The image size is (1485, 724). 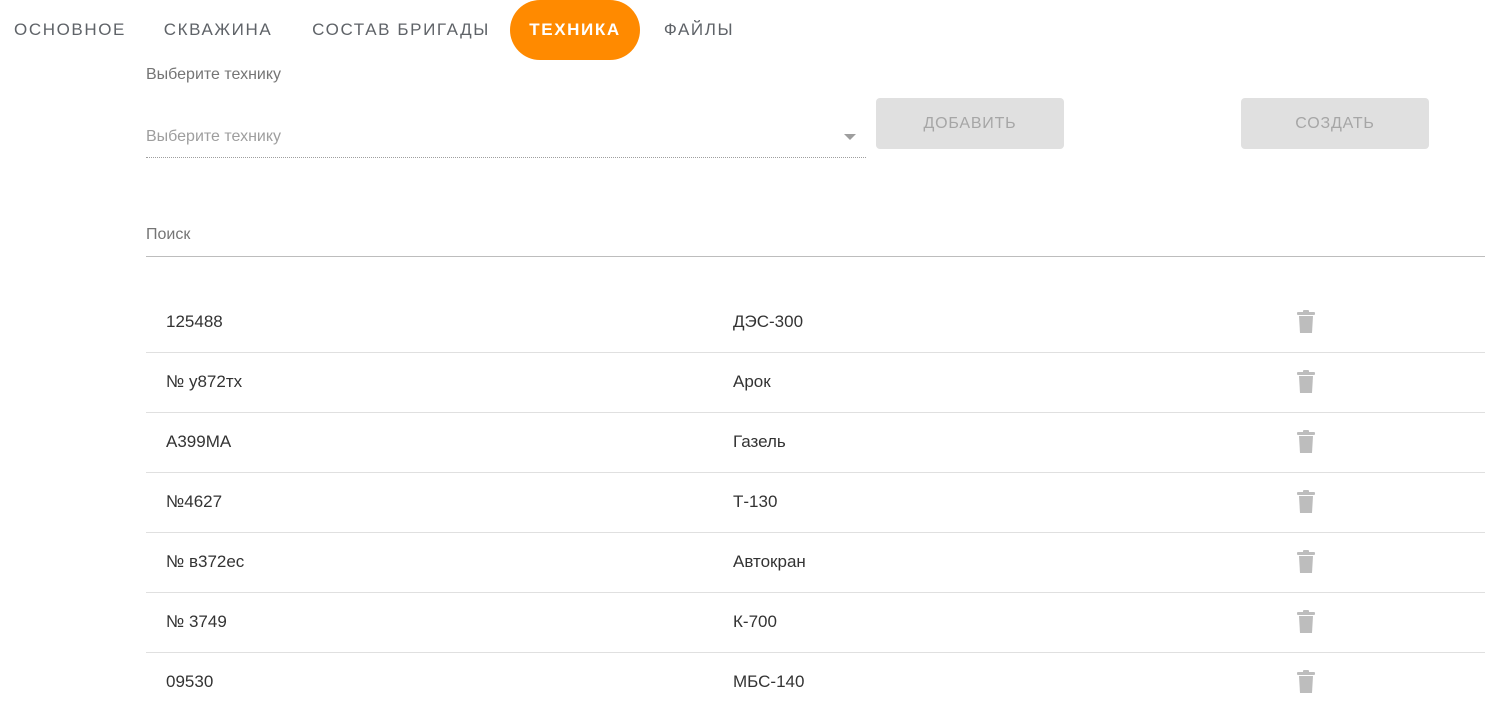 I want to click on table-row: 09530 МБС-140, so click(x=815, y=683).